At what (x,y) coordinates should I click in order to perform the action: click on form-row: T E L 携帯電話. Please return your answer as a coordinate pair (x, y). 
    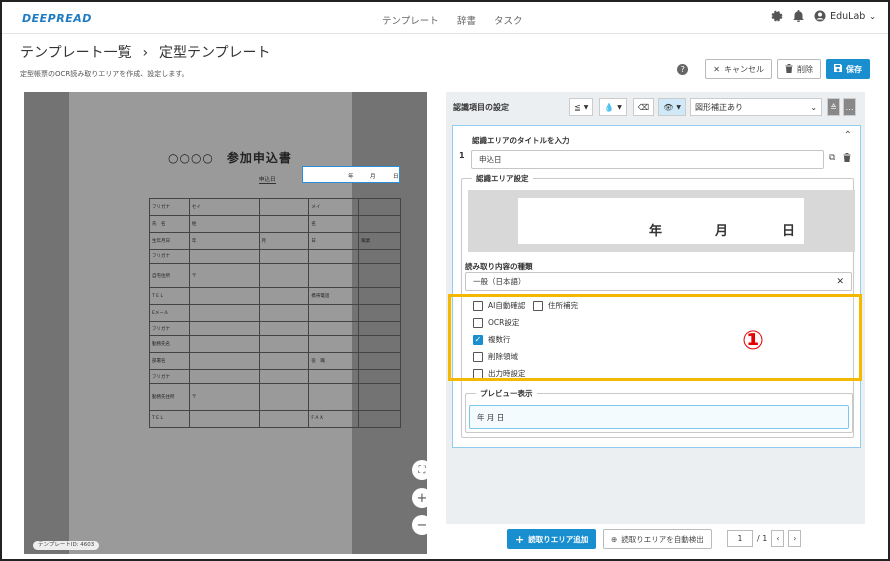
    Looking at the image, I should click on (275, 296).